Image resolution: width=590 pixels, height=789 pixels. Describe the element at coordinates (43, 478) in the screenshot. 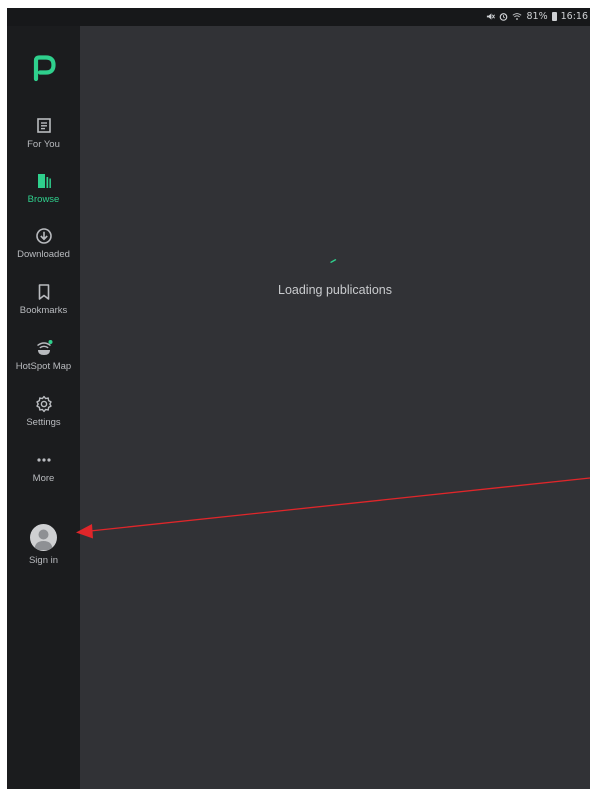

I see `nav-label-more: More` at that location.